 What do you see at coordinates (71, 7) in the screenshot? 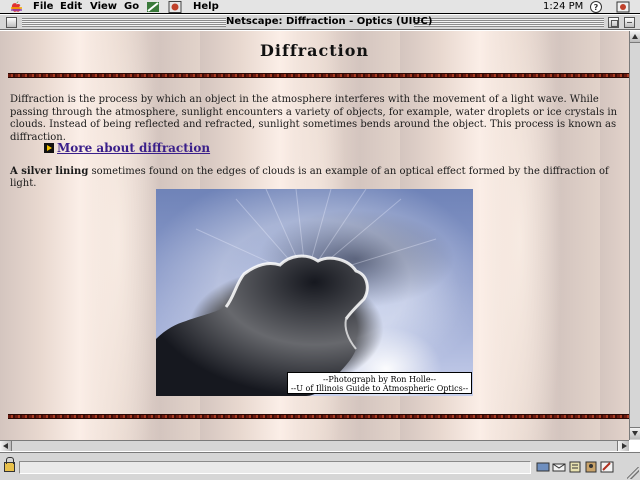
I see `menu-edit: Edit` at bounding box center [71, 7].